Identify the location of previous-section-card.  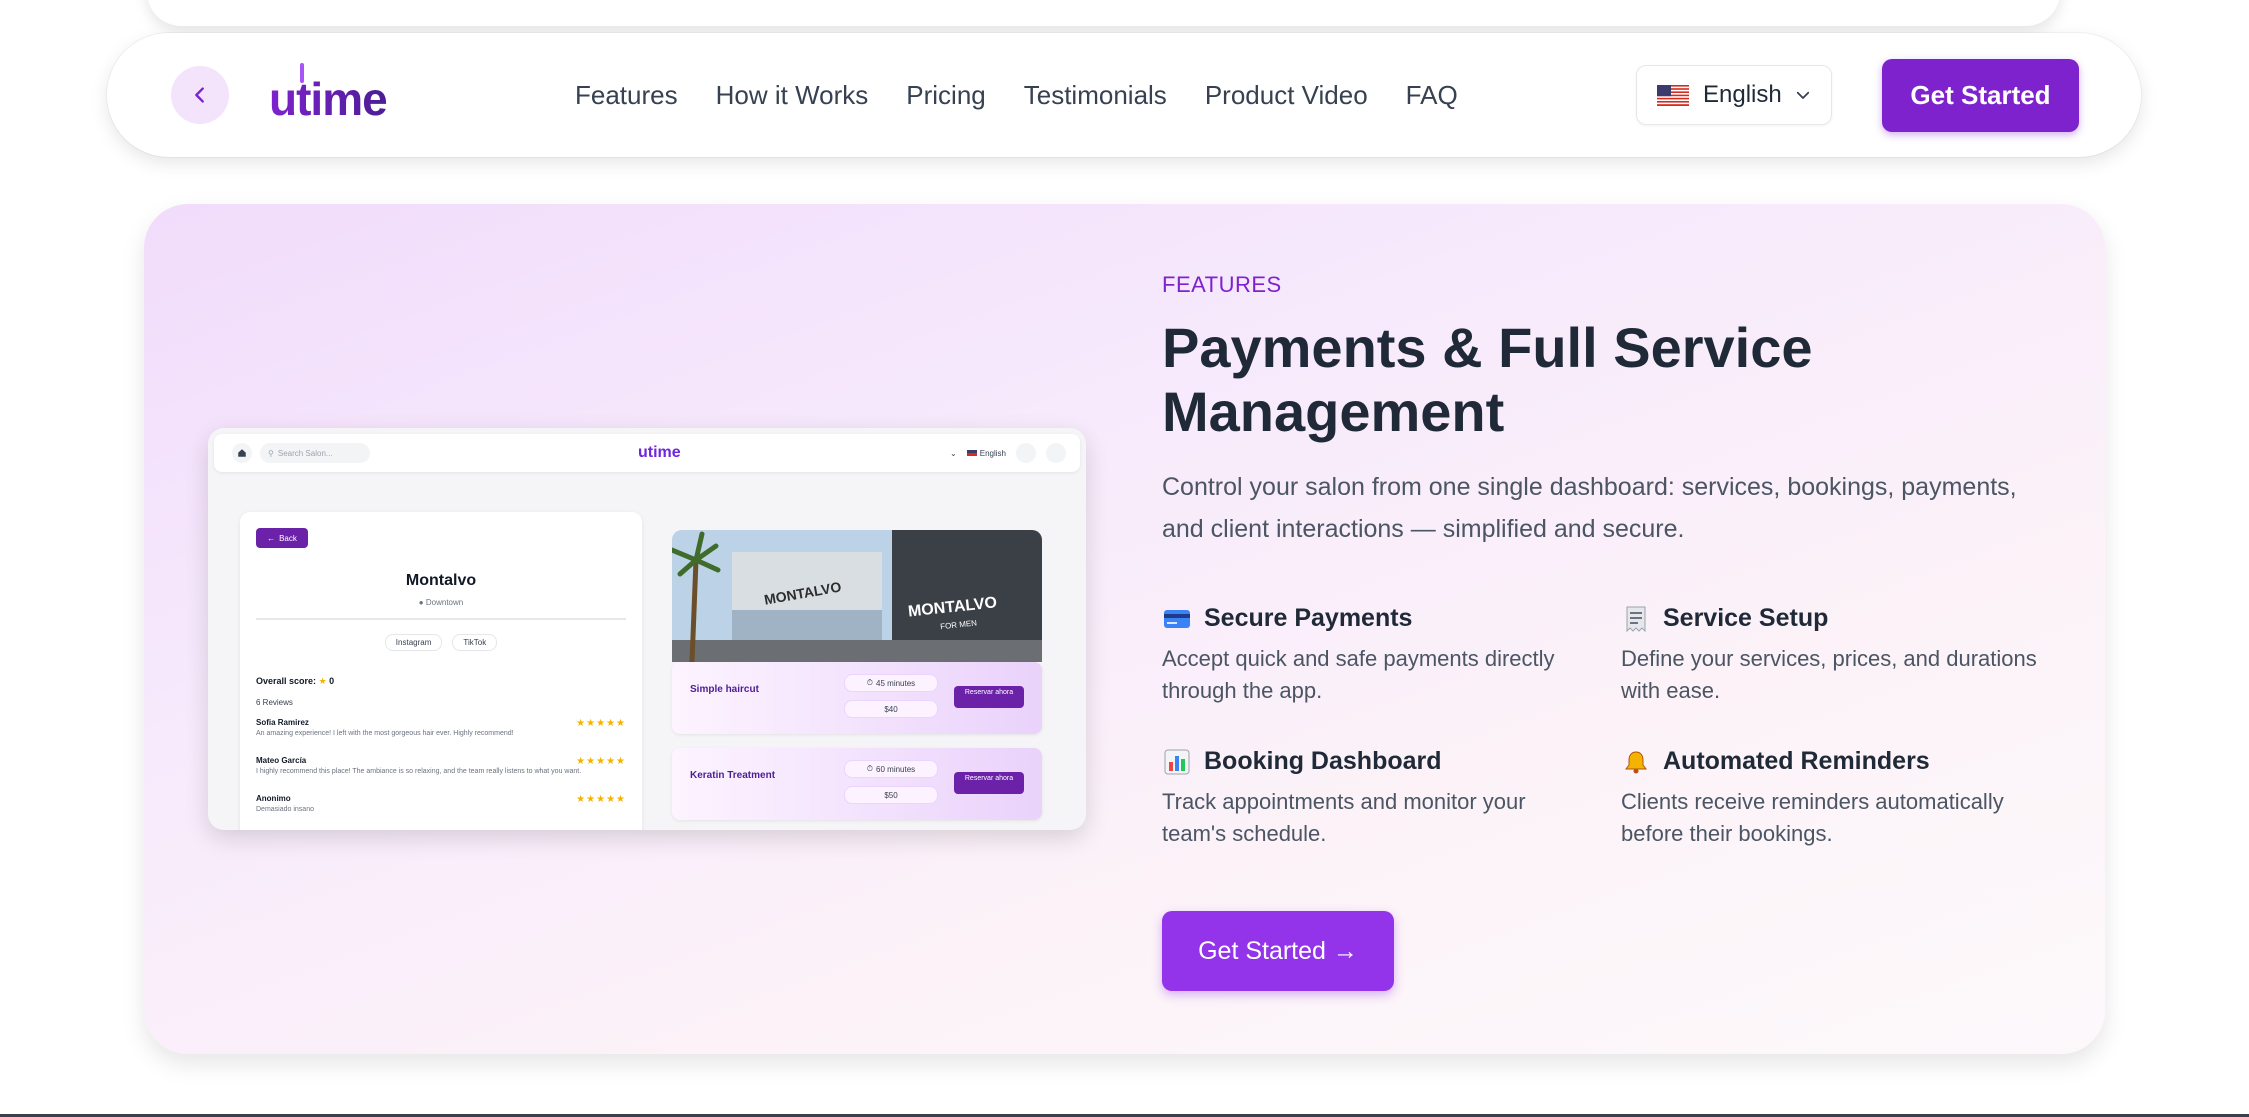
(1103, 13).